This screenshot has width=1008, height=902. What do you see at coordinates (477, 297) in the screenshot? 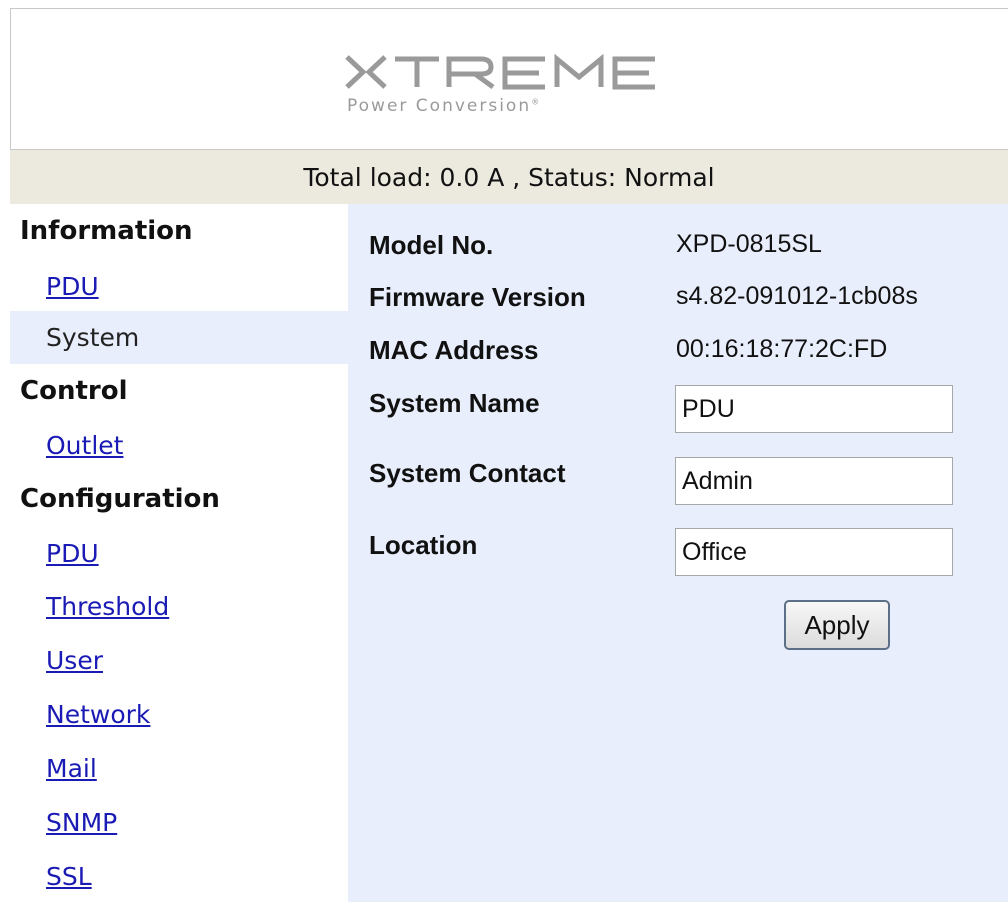
I see `firmware-label: Firmware Version` at bounding box center [477, 297].